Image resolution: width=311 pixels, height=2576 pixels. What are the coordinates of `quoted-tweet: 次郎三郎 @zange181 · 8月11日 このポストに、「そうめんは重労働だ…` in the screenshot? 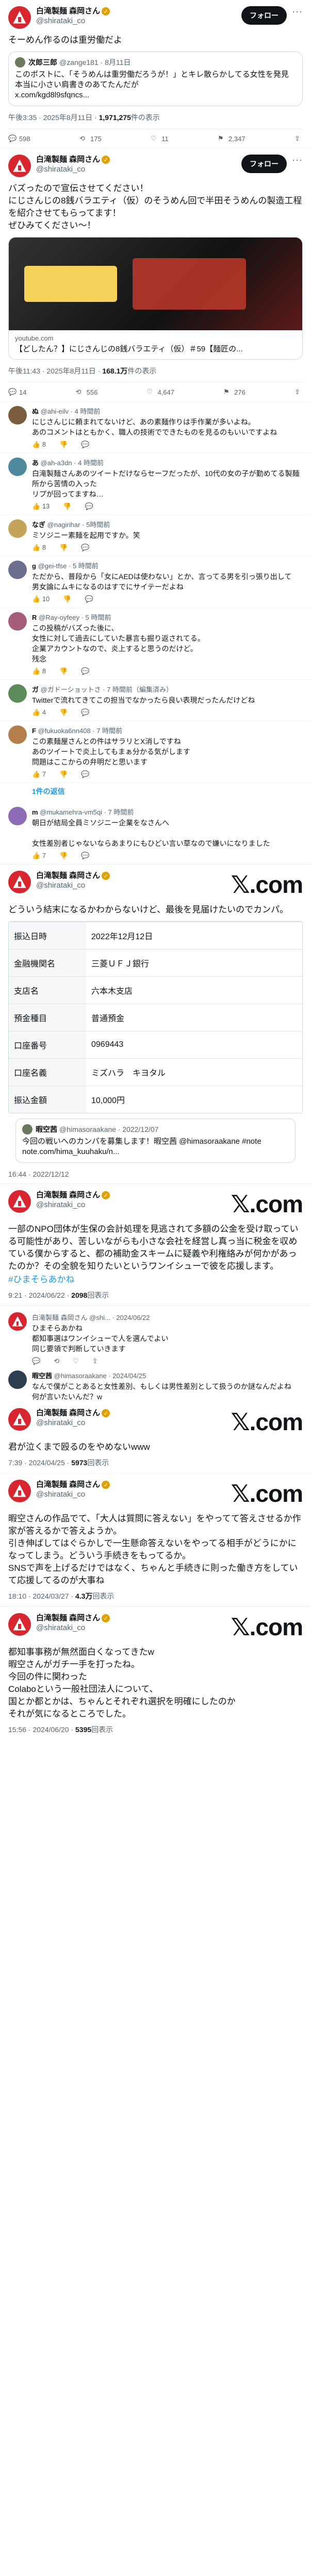 It's located at (155, 79).